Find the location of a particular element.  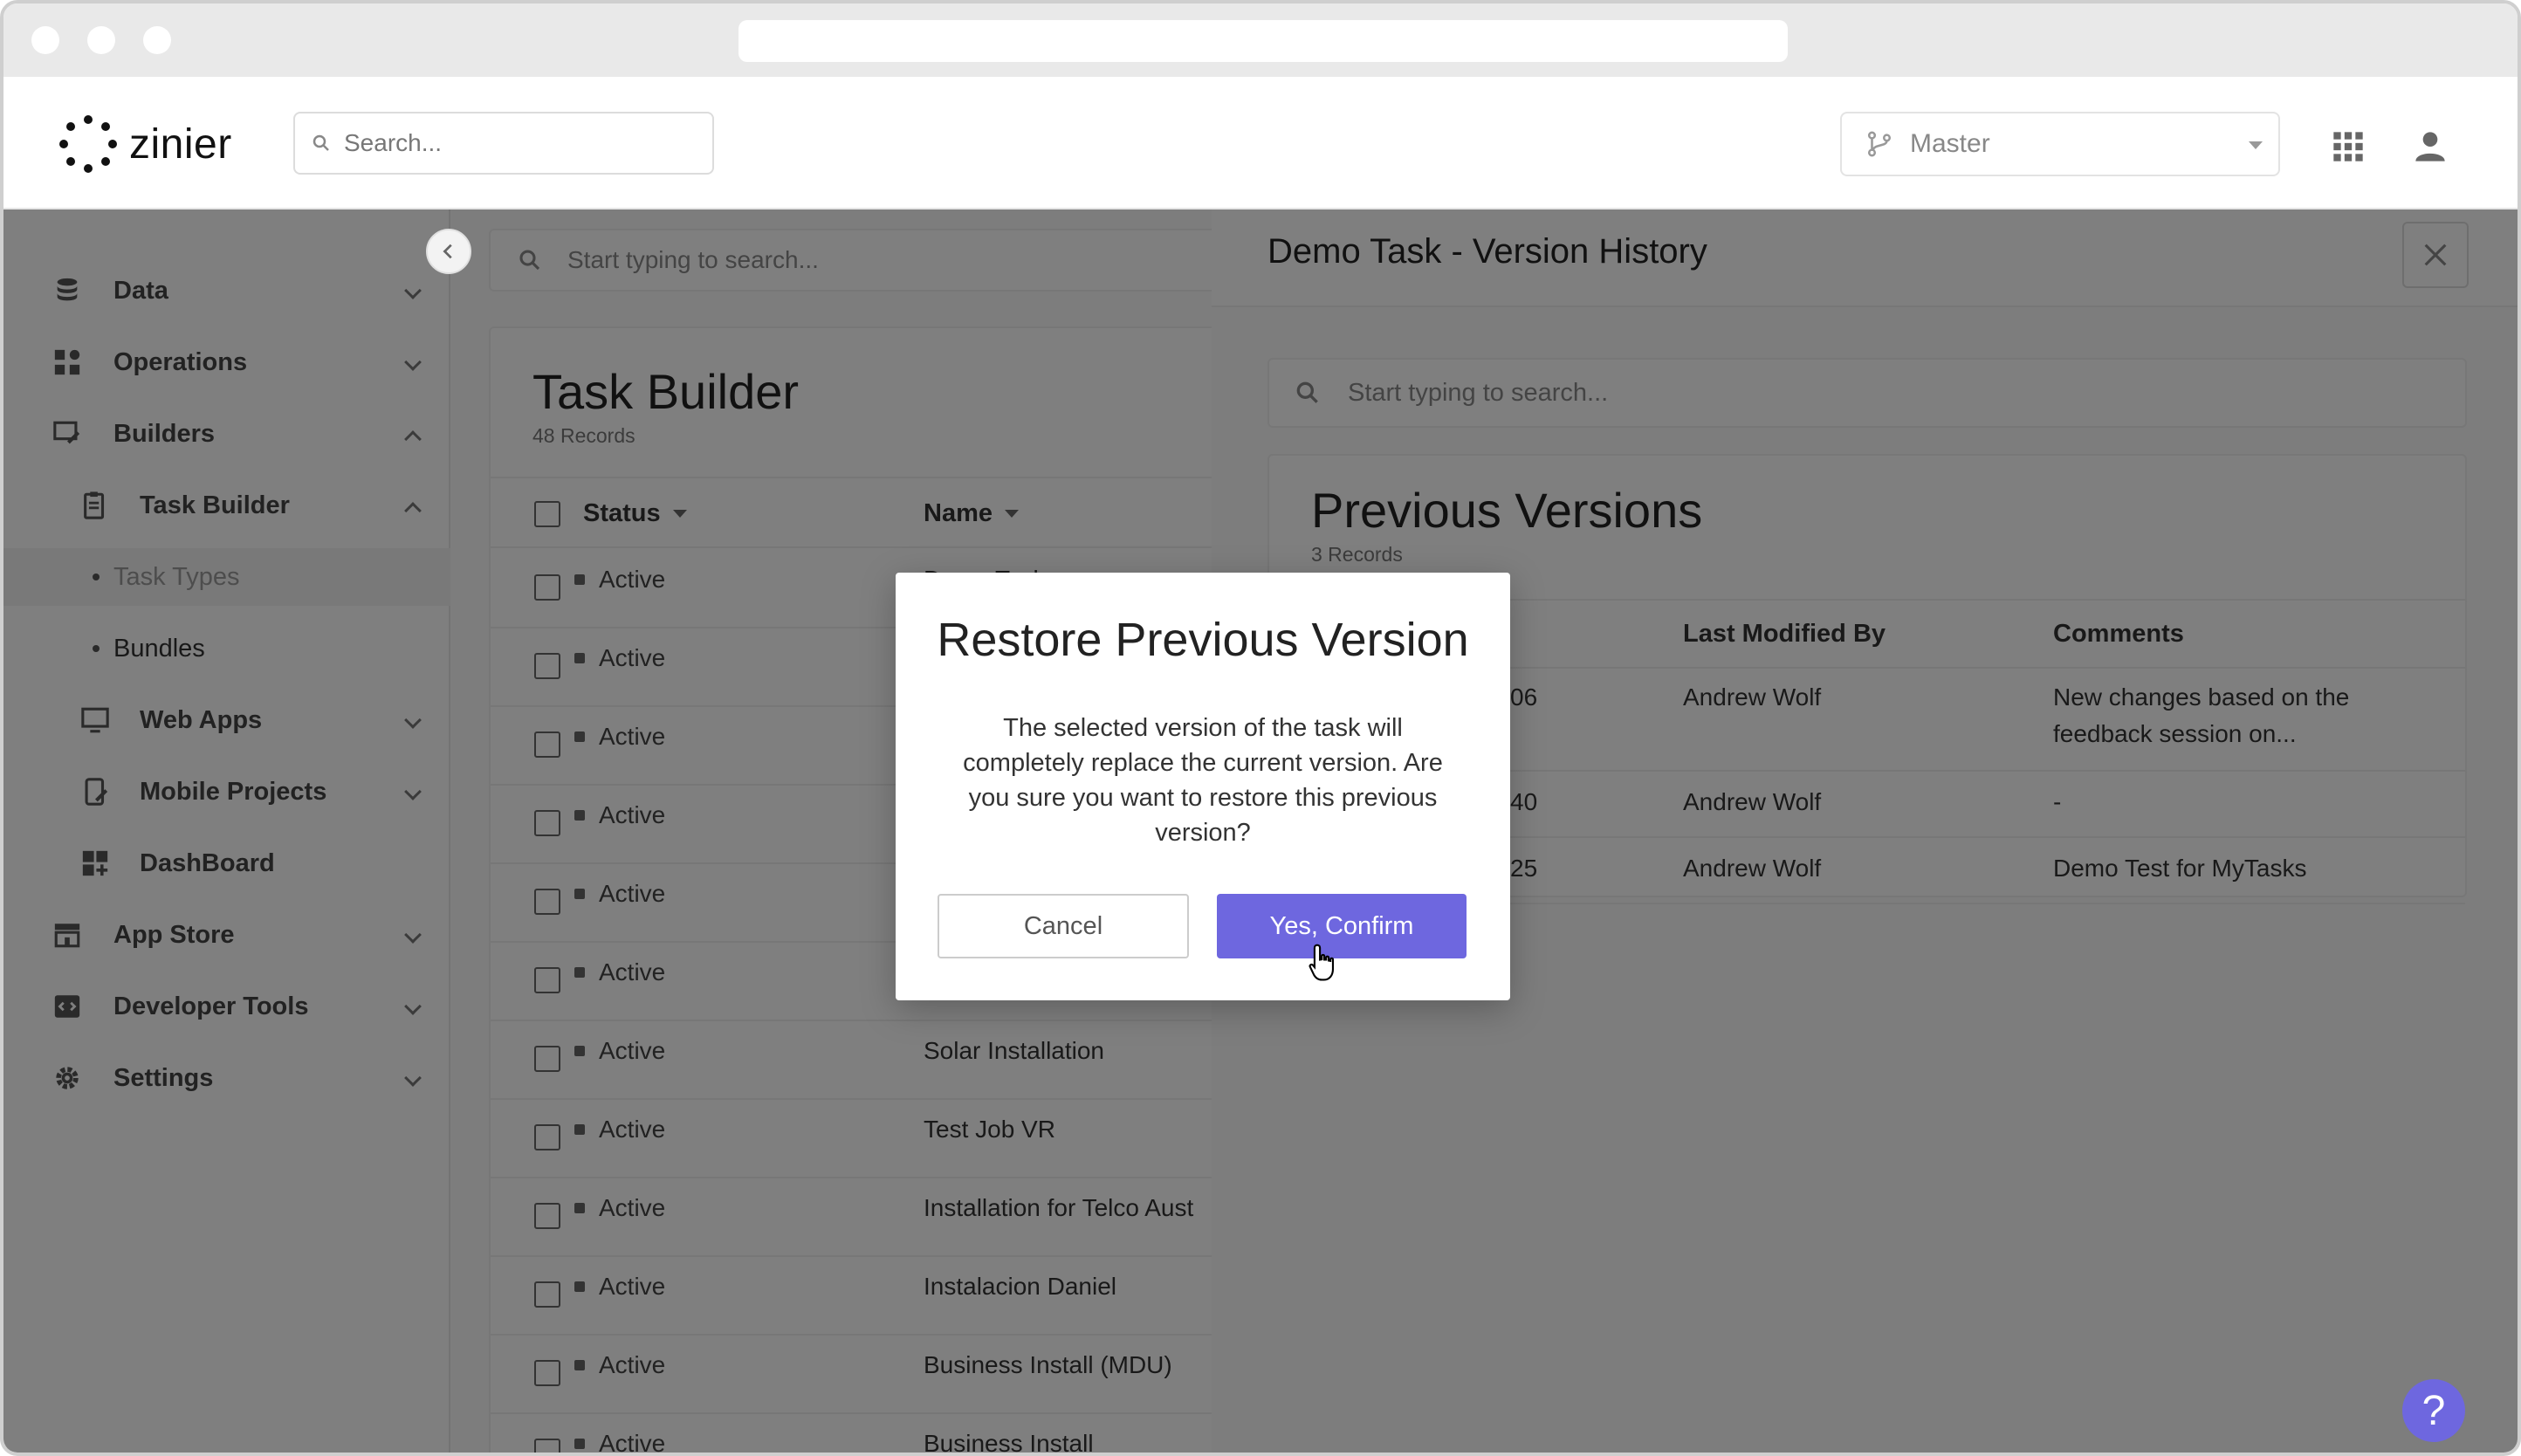

app-header: zinier Search... Master is located at coordinates (1260, 143).